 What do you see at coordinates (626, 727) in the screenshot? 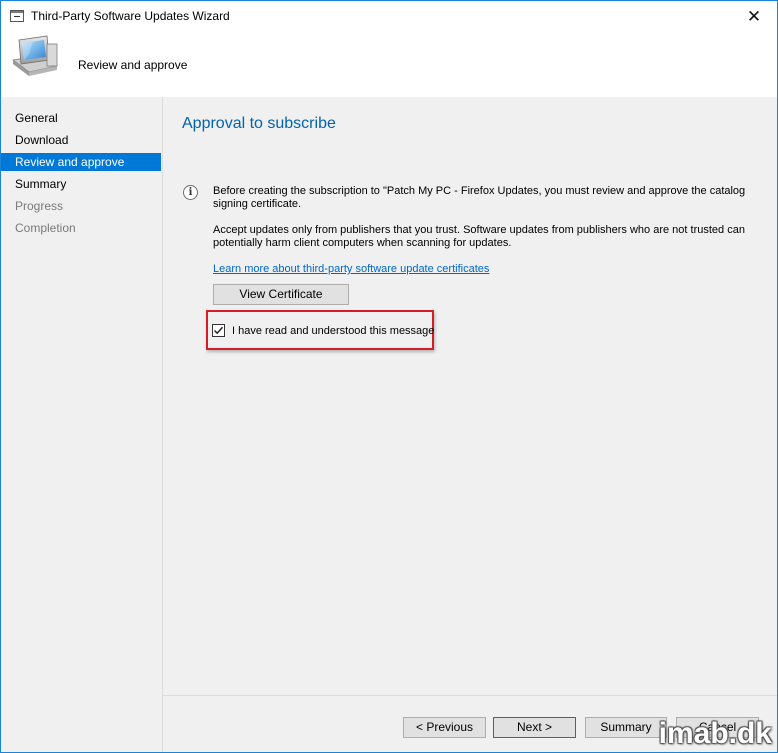
I see `summary-button: Summary` at bounding box center [626, 727].